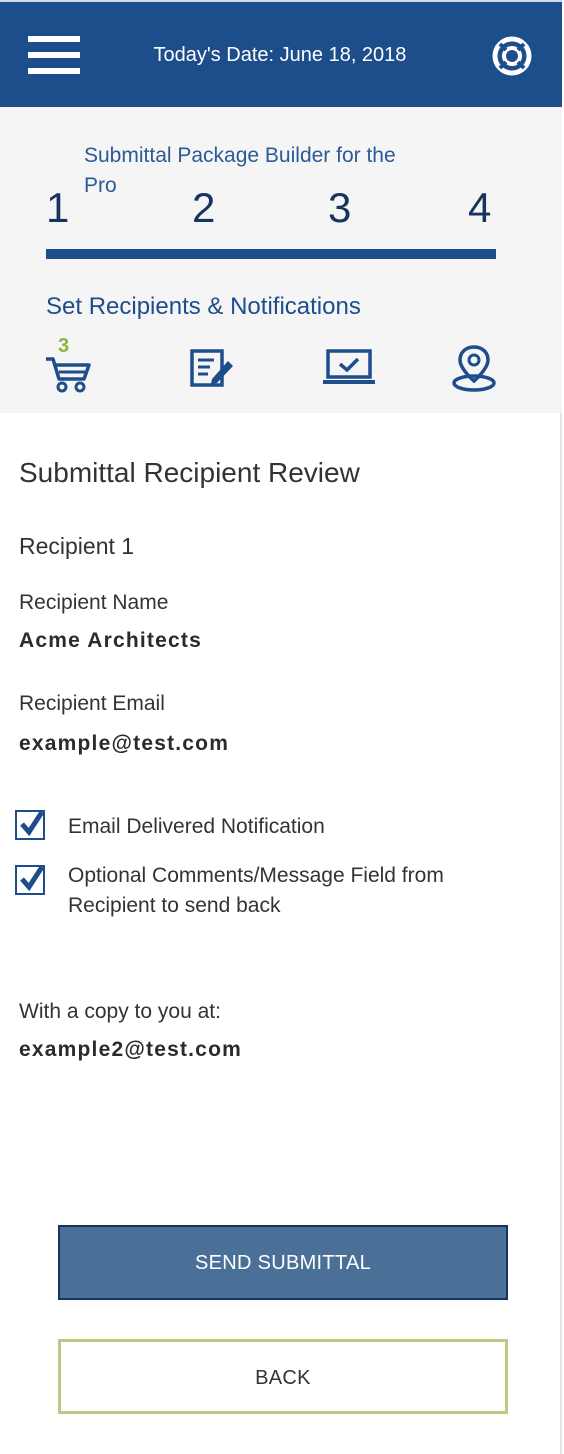 This screenshot has width=564, height=1454. What do you see at coordinates (203, 208) in the screenshot?
I see `step-2: 2` at bounding box center [203, 208].